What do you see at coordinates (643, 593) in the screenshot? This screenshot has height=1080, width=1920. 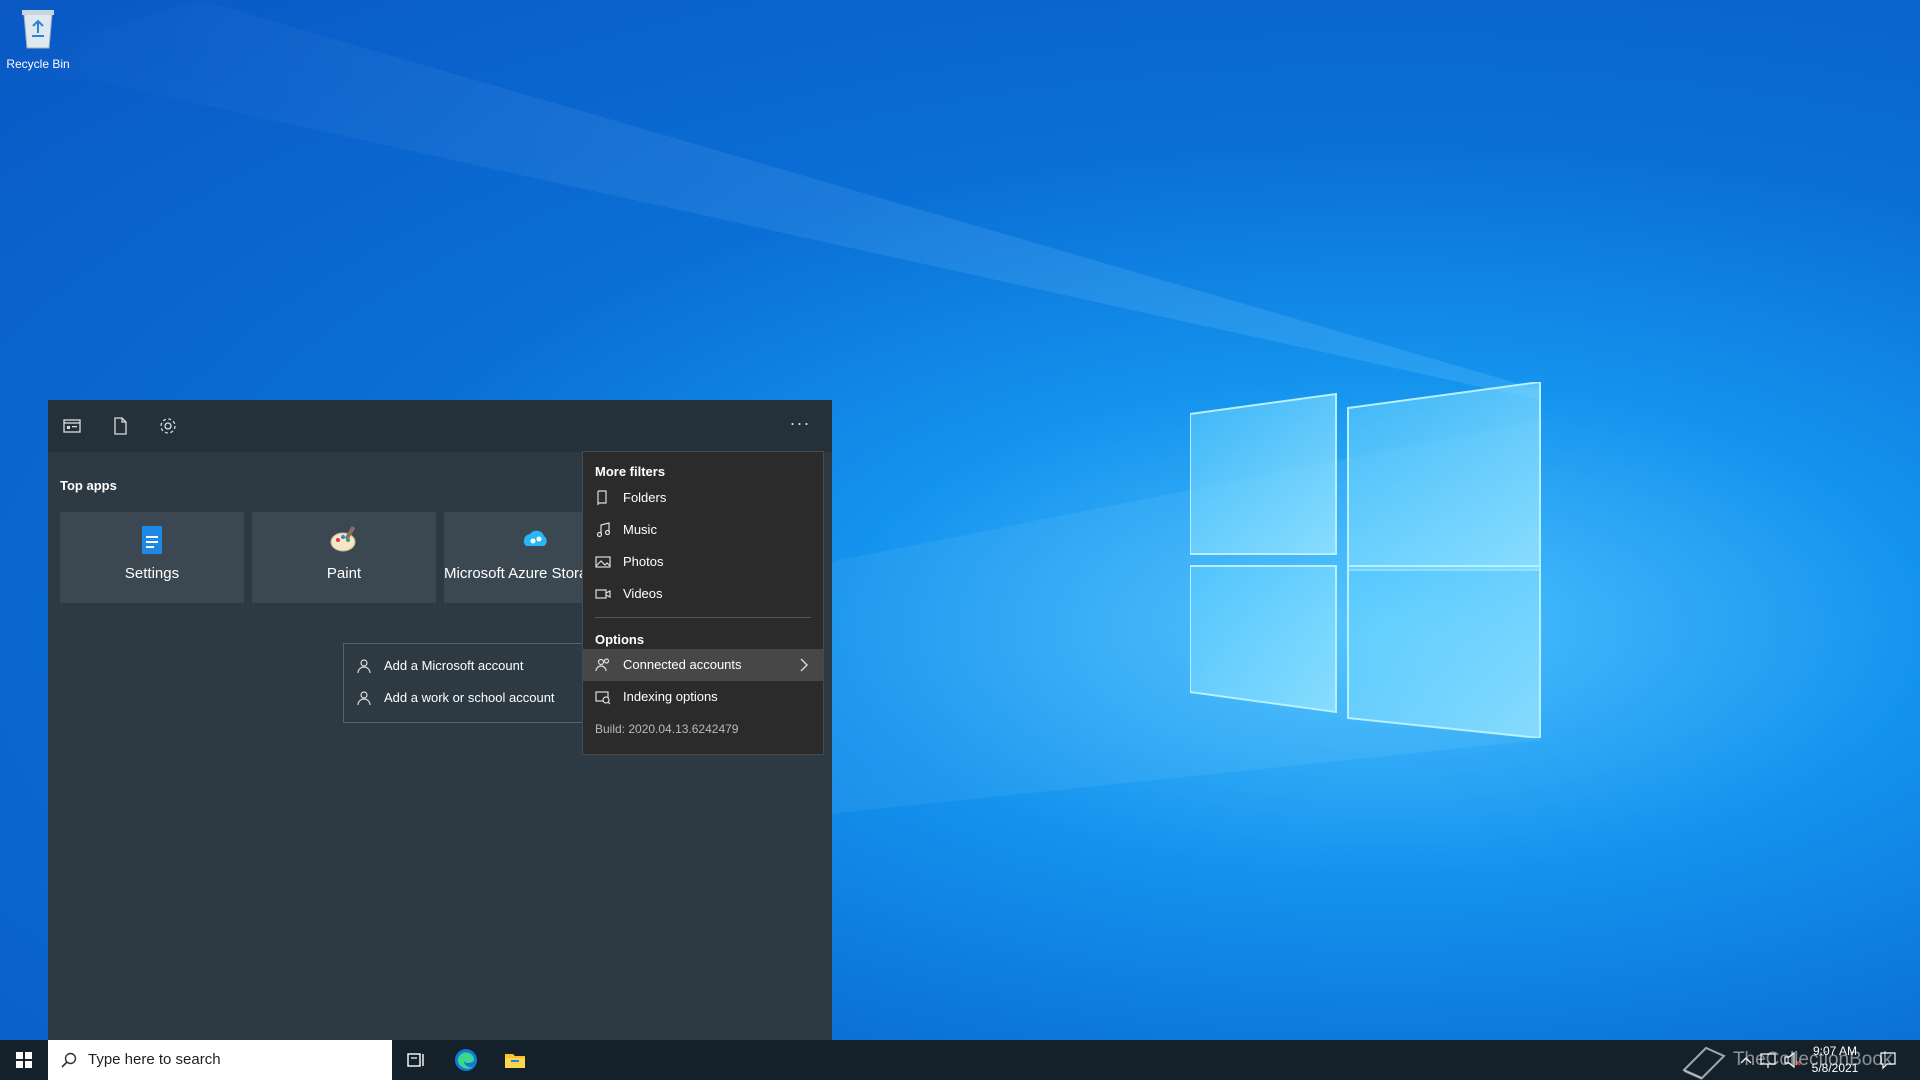 I see `menu-item-label: Videos` at bounding box center [643, 593].